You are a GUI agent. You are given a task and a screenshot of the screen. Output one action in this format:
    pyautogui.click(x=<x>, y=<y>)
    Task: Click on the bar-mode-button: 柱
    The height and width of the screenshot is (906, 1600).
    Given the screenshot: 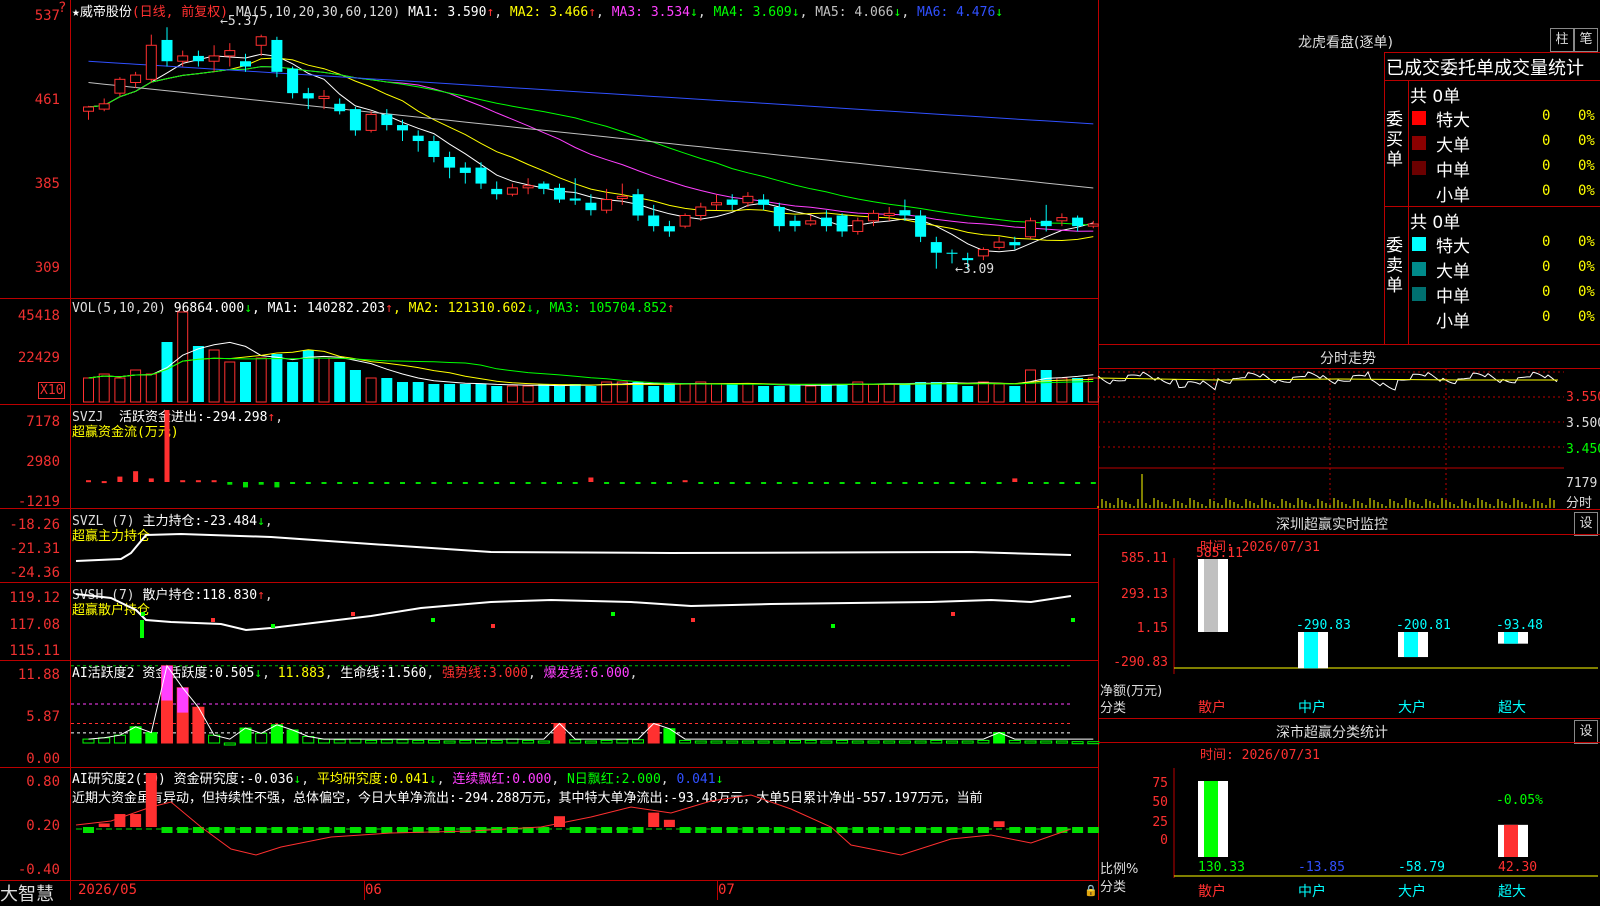 What is the action you would take?
    pyautogui.click(x=1562, y=40)
    